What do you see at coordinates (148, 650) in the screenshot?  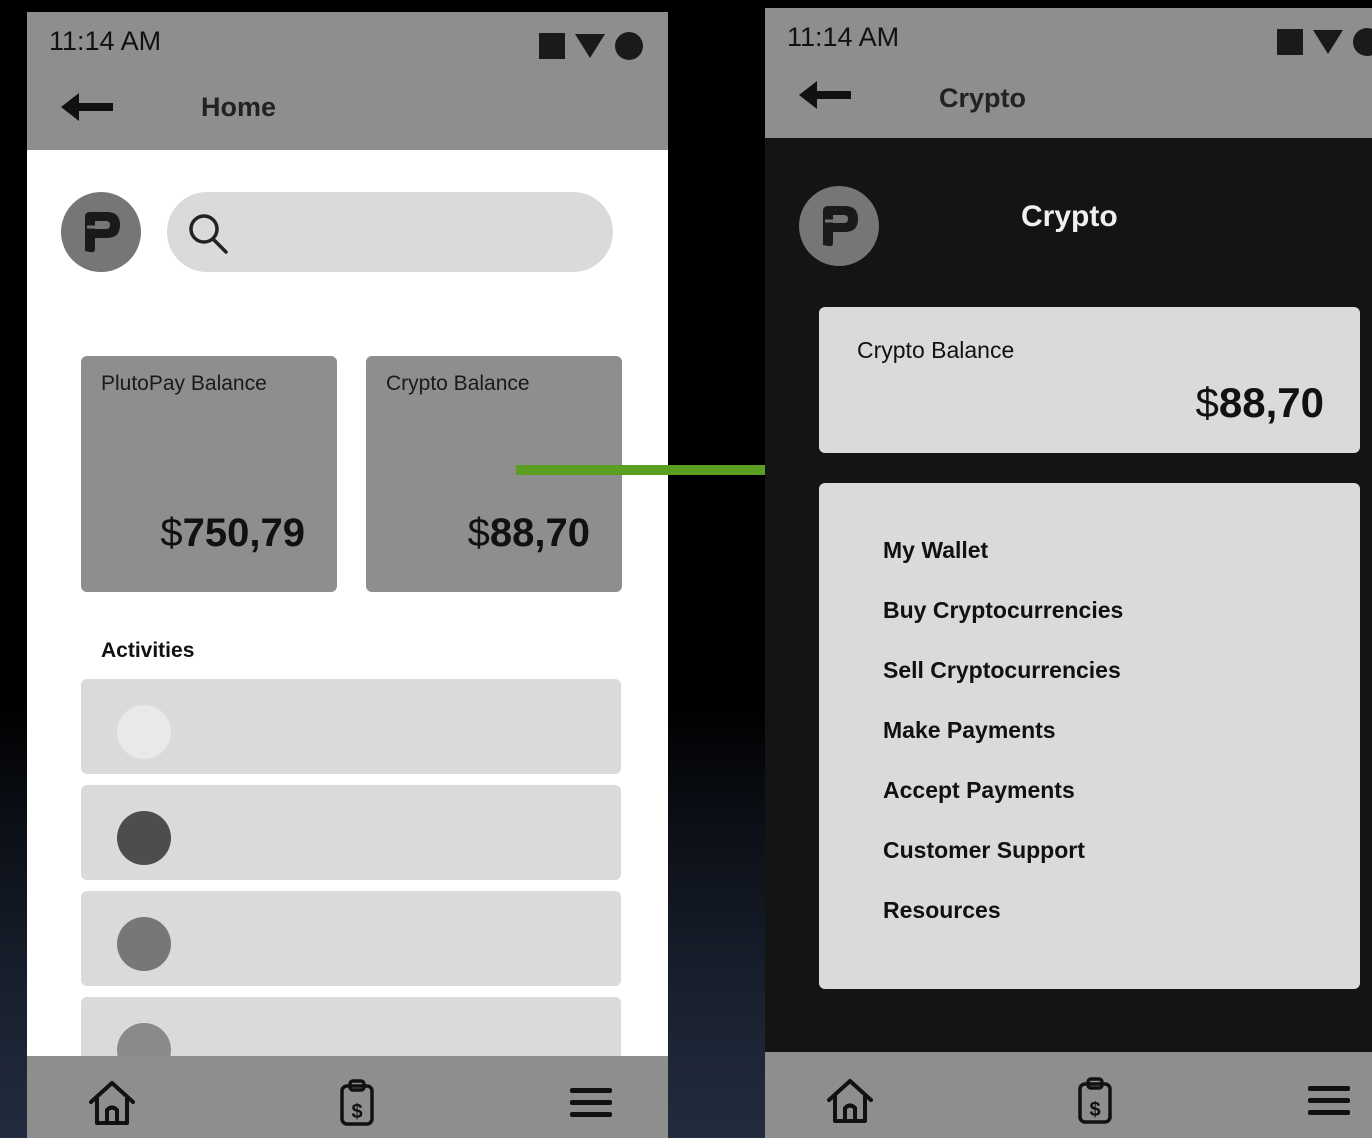 I see `activities-heading: Activities` at bounding box center [148, 650].